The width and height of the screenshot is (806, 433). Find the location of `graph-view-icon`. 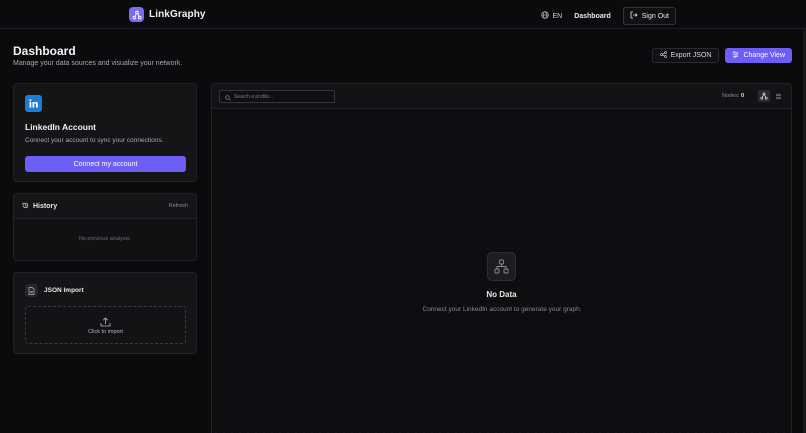

graph-view-icon is located at coordinates (764, 96).